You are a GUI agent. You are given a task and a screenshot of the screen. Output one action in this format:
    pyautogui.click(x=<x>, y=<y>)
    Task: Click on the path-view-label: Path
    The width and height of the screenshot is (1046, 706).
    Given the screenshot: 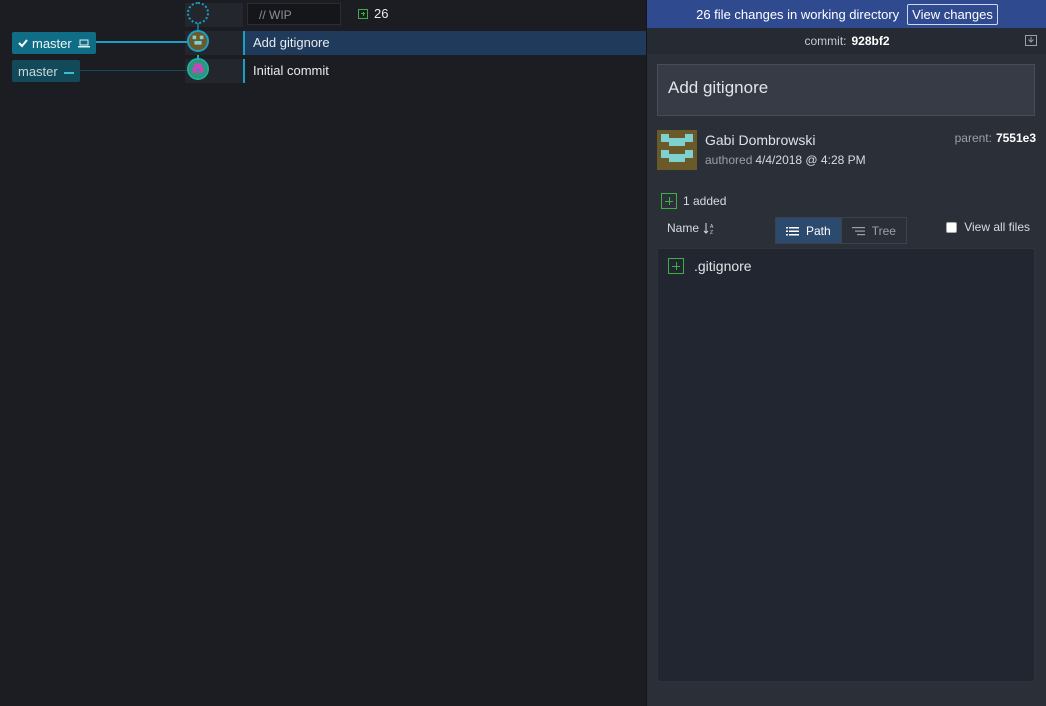 What is the action you would take?
    pyautogui.click(x=818, y=230)
    